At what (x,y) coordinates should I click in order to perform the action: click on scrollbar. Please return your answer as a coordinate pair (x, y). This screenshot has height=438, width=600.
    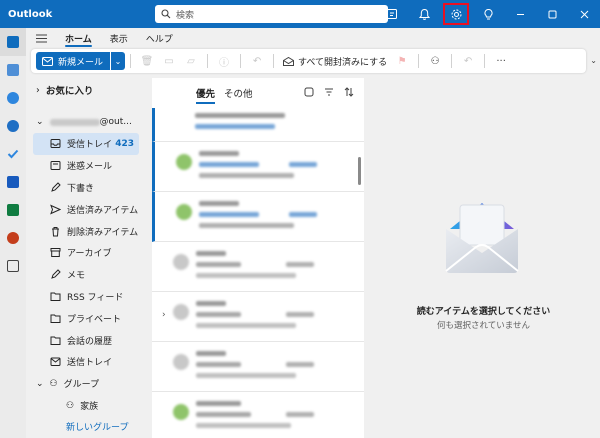
    Looking at the image, I should click on (359, 171).